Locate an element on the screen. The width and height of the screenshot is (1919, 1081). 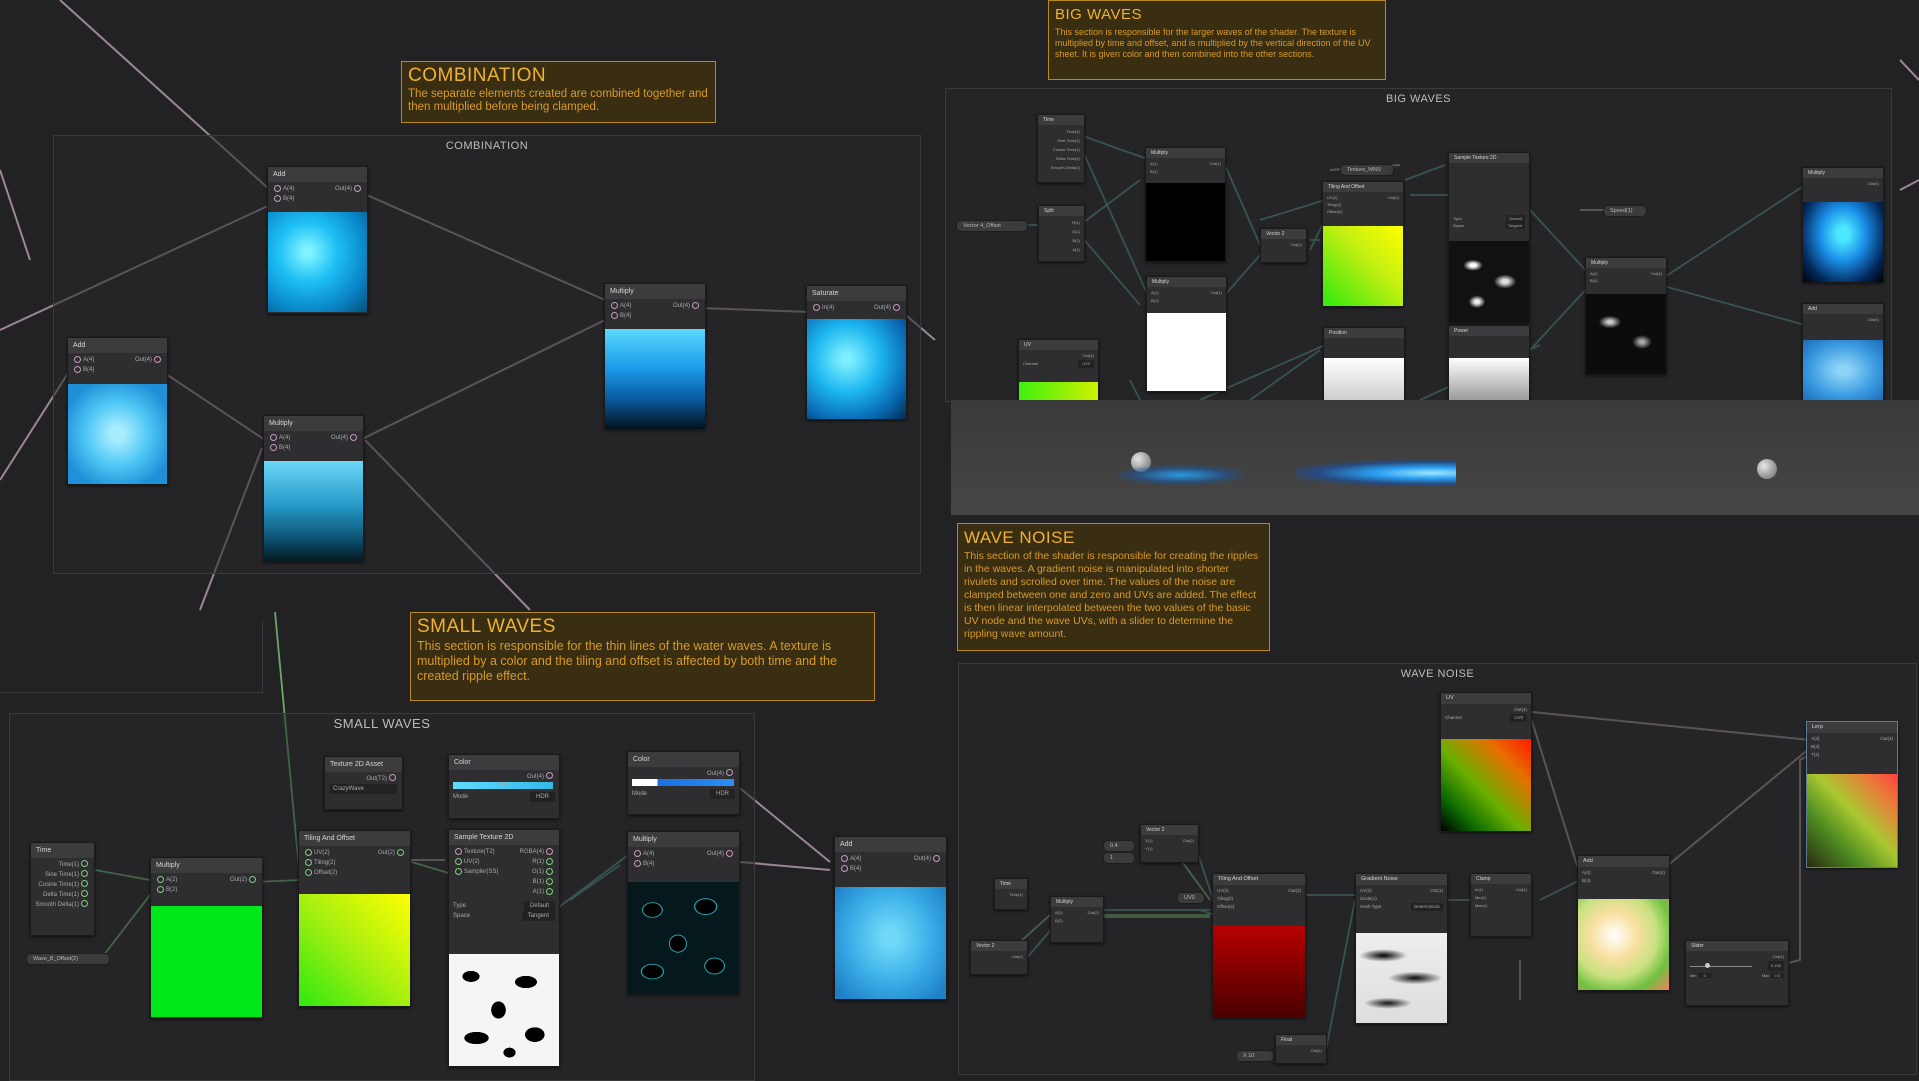
property-wave-offset: Wave_B_Offset(2) is located at coordinates (68, 959).